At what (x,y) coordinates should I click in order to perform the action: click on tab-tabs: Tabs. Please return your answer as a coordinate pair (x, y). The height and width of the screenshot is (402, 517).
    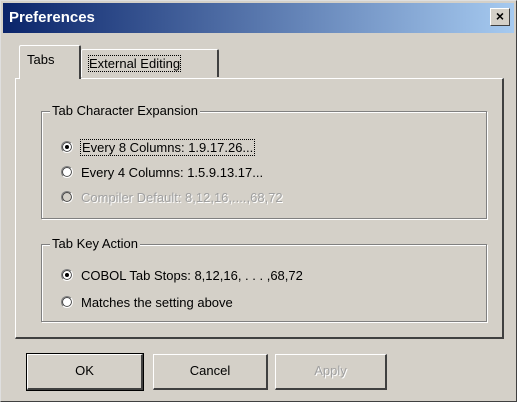
    Looking at the image, I should click on (50, 62).